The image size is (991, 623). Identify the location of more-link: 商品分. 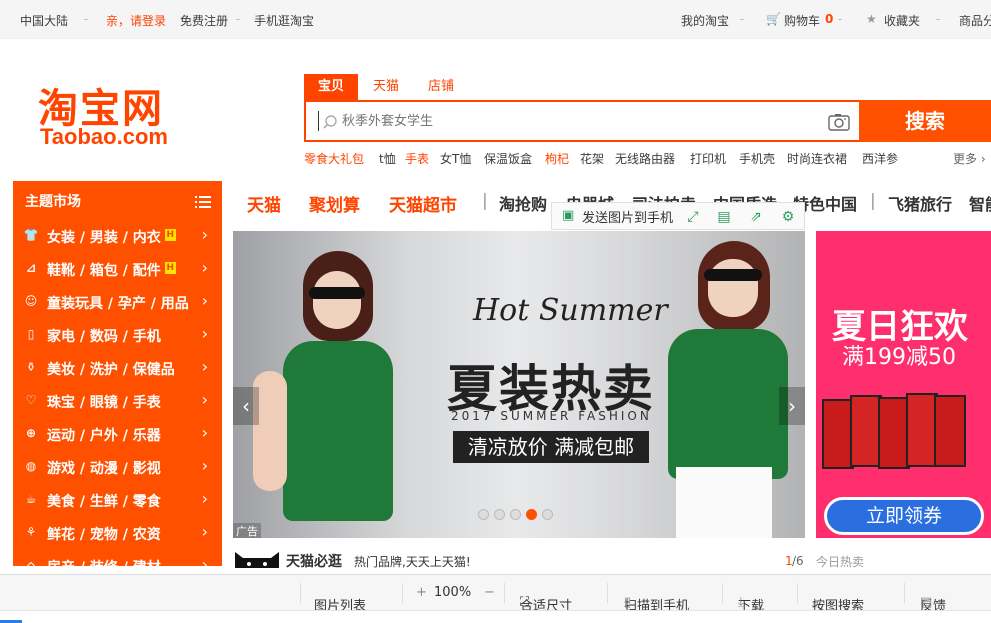
(975, 20).